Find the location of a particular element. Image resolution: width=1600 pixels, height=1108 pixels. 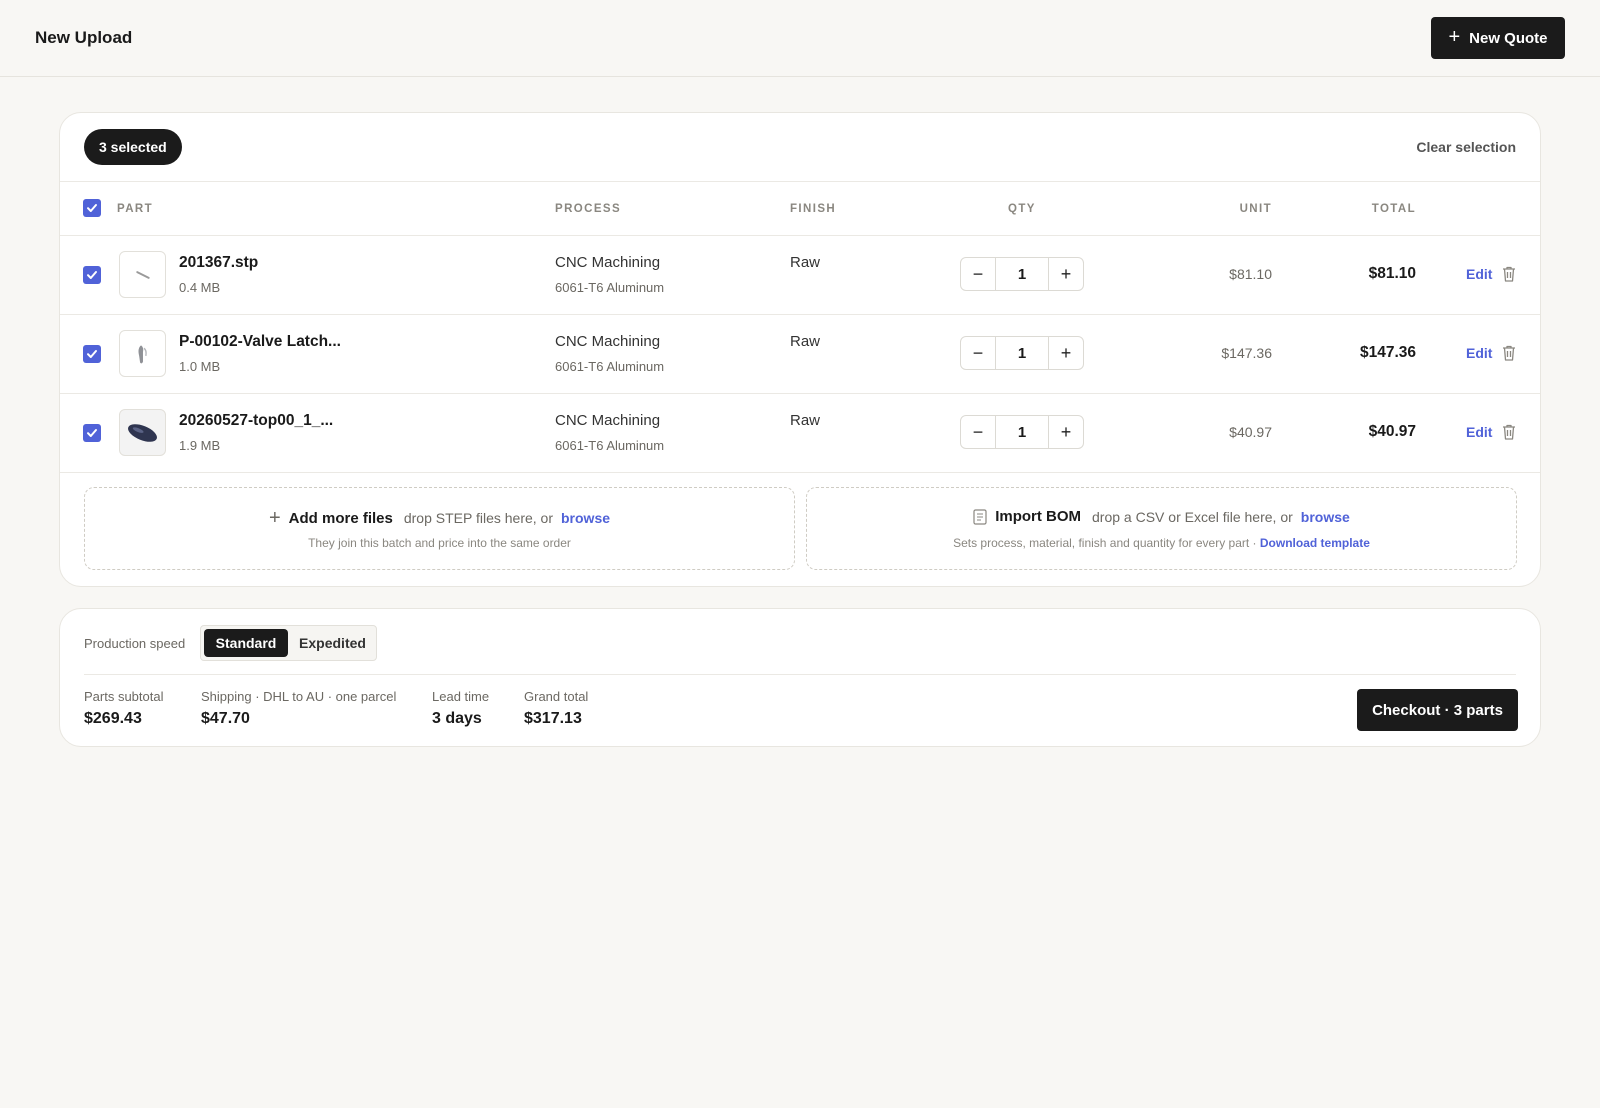

production-speed-toggle: Standard Expedited is located at coordinates (288, 643).